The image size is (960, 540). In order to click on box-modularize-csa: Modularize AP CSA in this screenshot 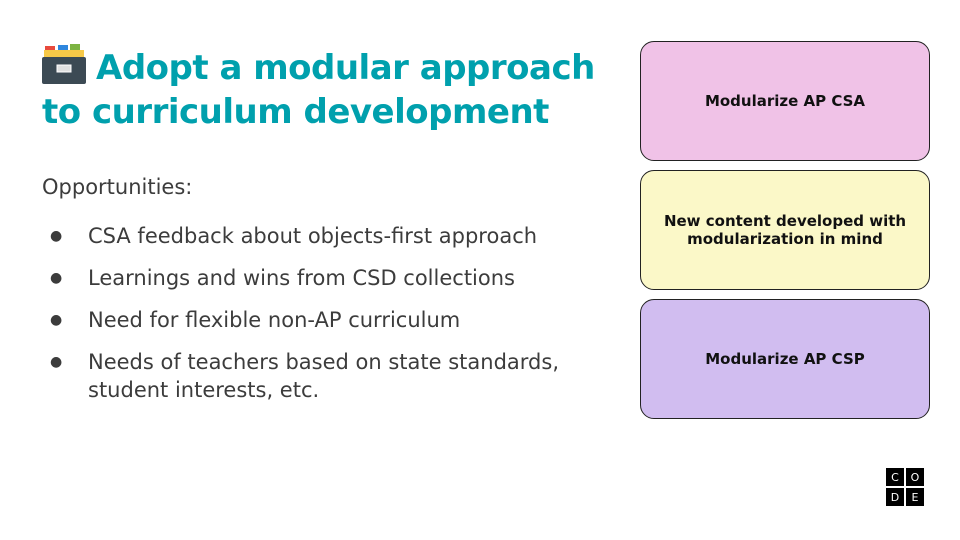, I will do `click(785, 101)`.